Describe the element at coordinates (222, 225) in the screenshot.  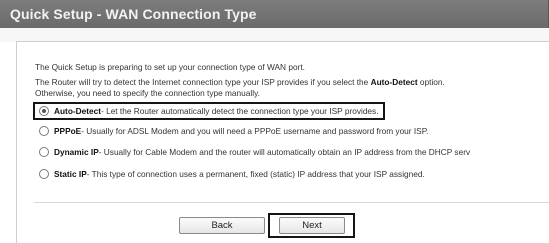
I see `back-button: Back` at that location.